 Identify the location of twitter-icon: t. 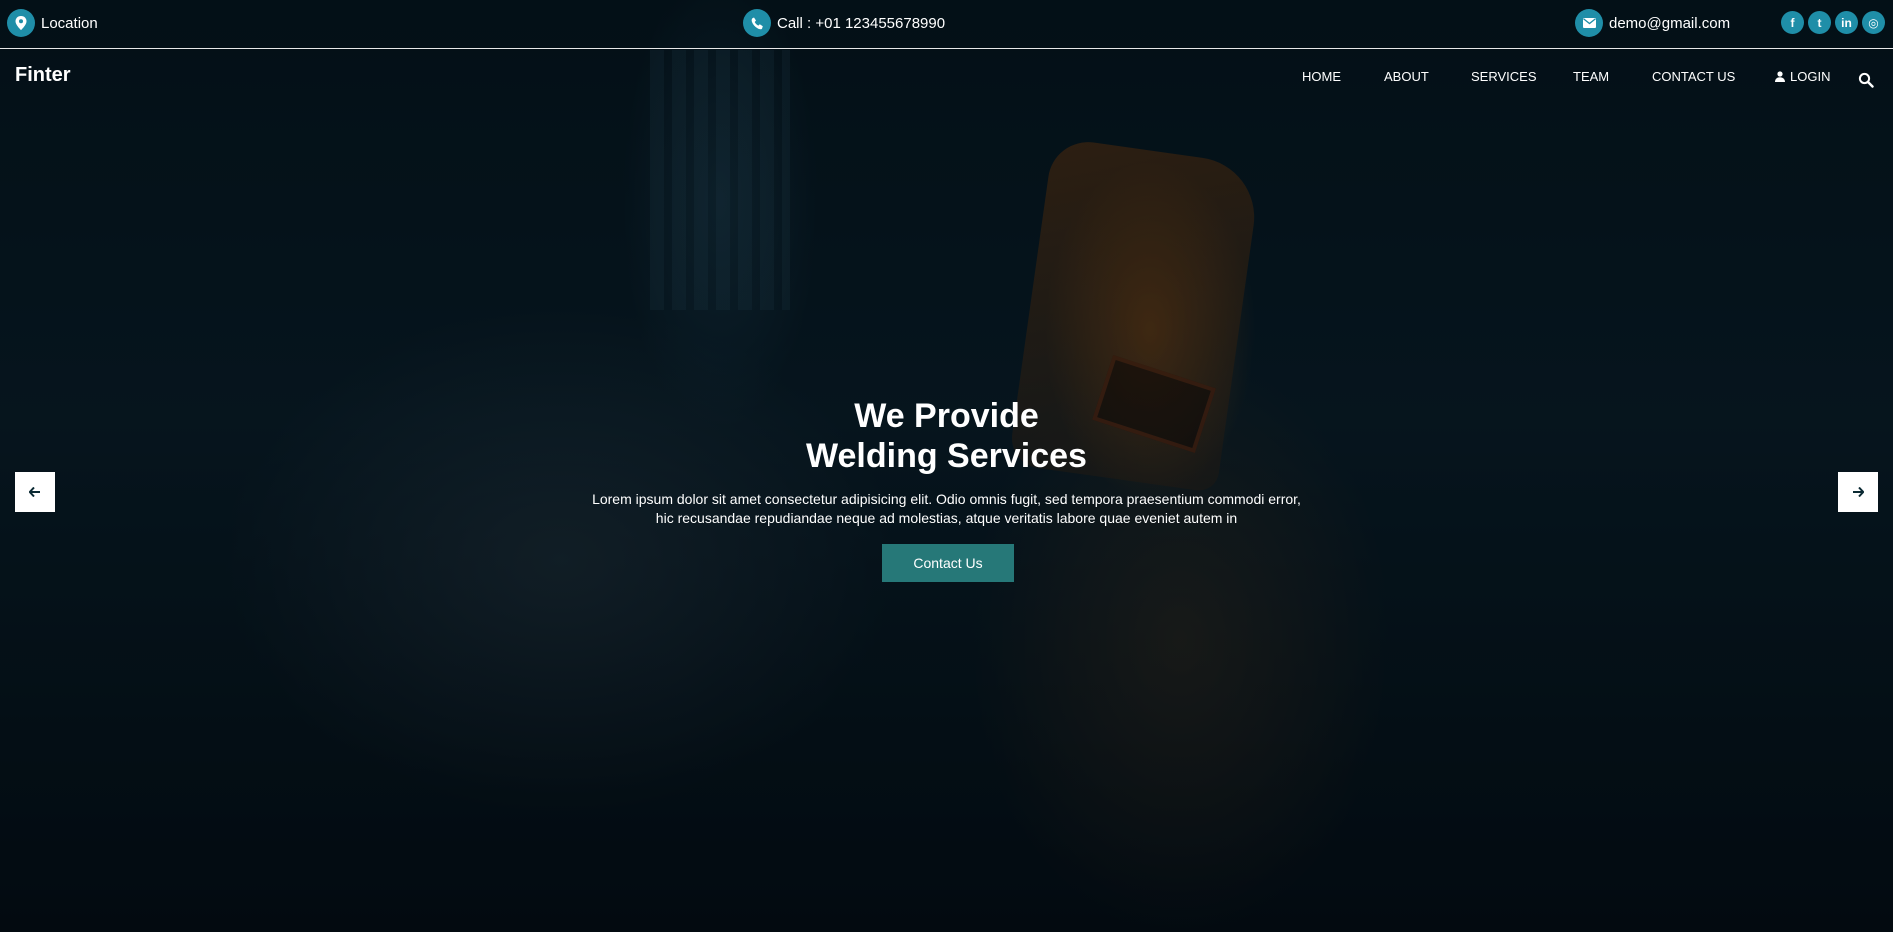
(1819, 22).